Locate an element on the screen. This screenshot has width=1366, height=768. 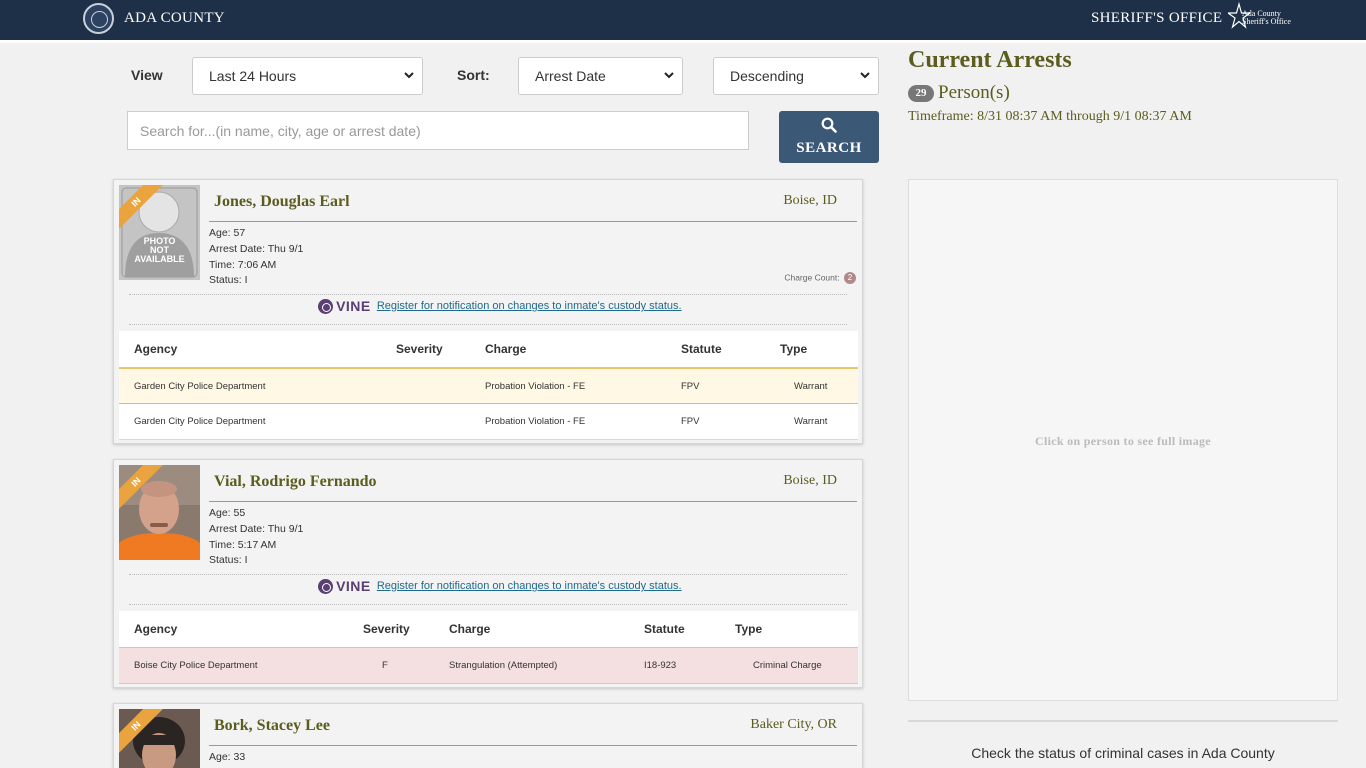
search-button-label: SEARCH is located at coordinates (829, 148).